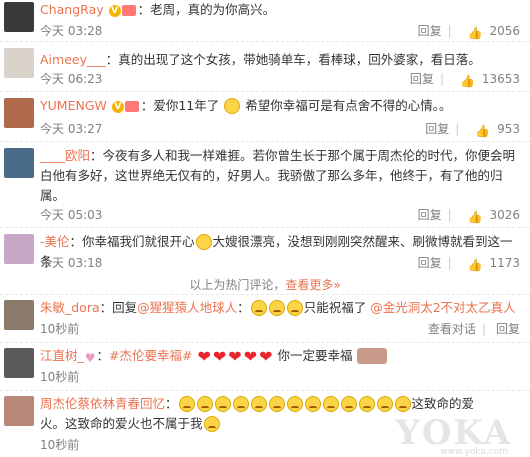  I want to click on view-conversation-link: 查看对话, so click(452, 329).